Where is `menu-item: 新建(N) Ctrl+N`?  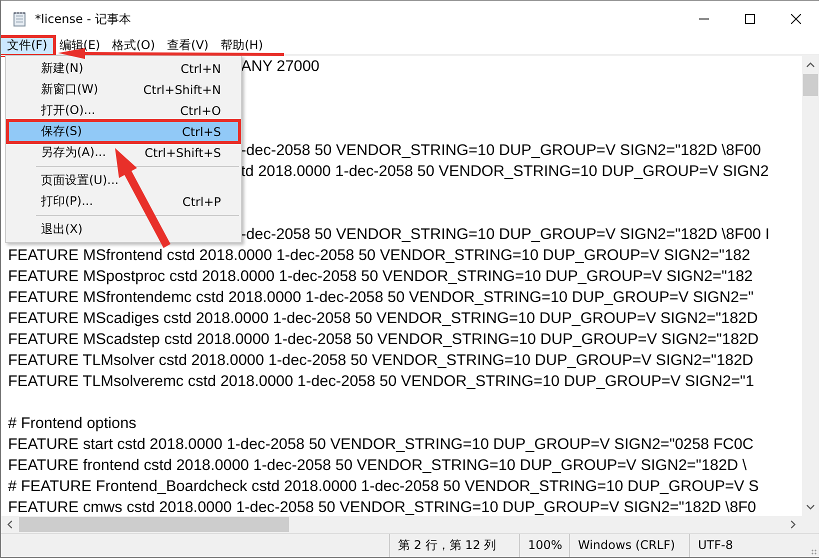
menu-item: 新建(N) Ctrl+N is located at coordinates (123, 68).